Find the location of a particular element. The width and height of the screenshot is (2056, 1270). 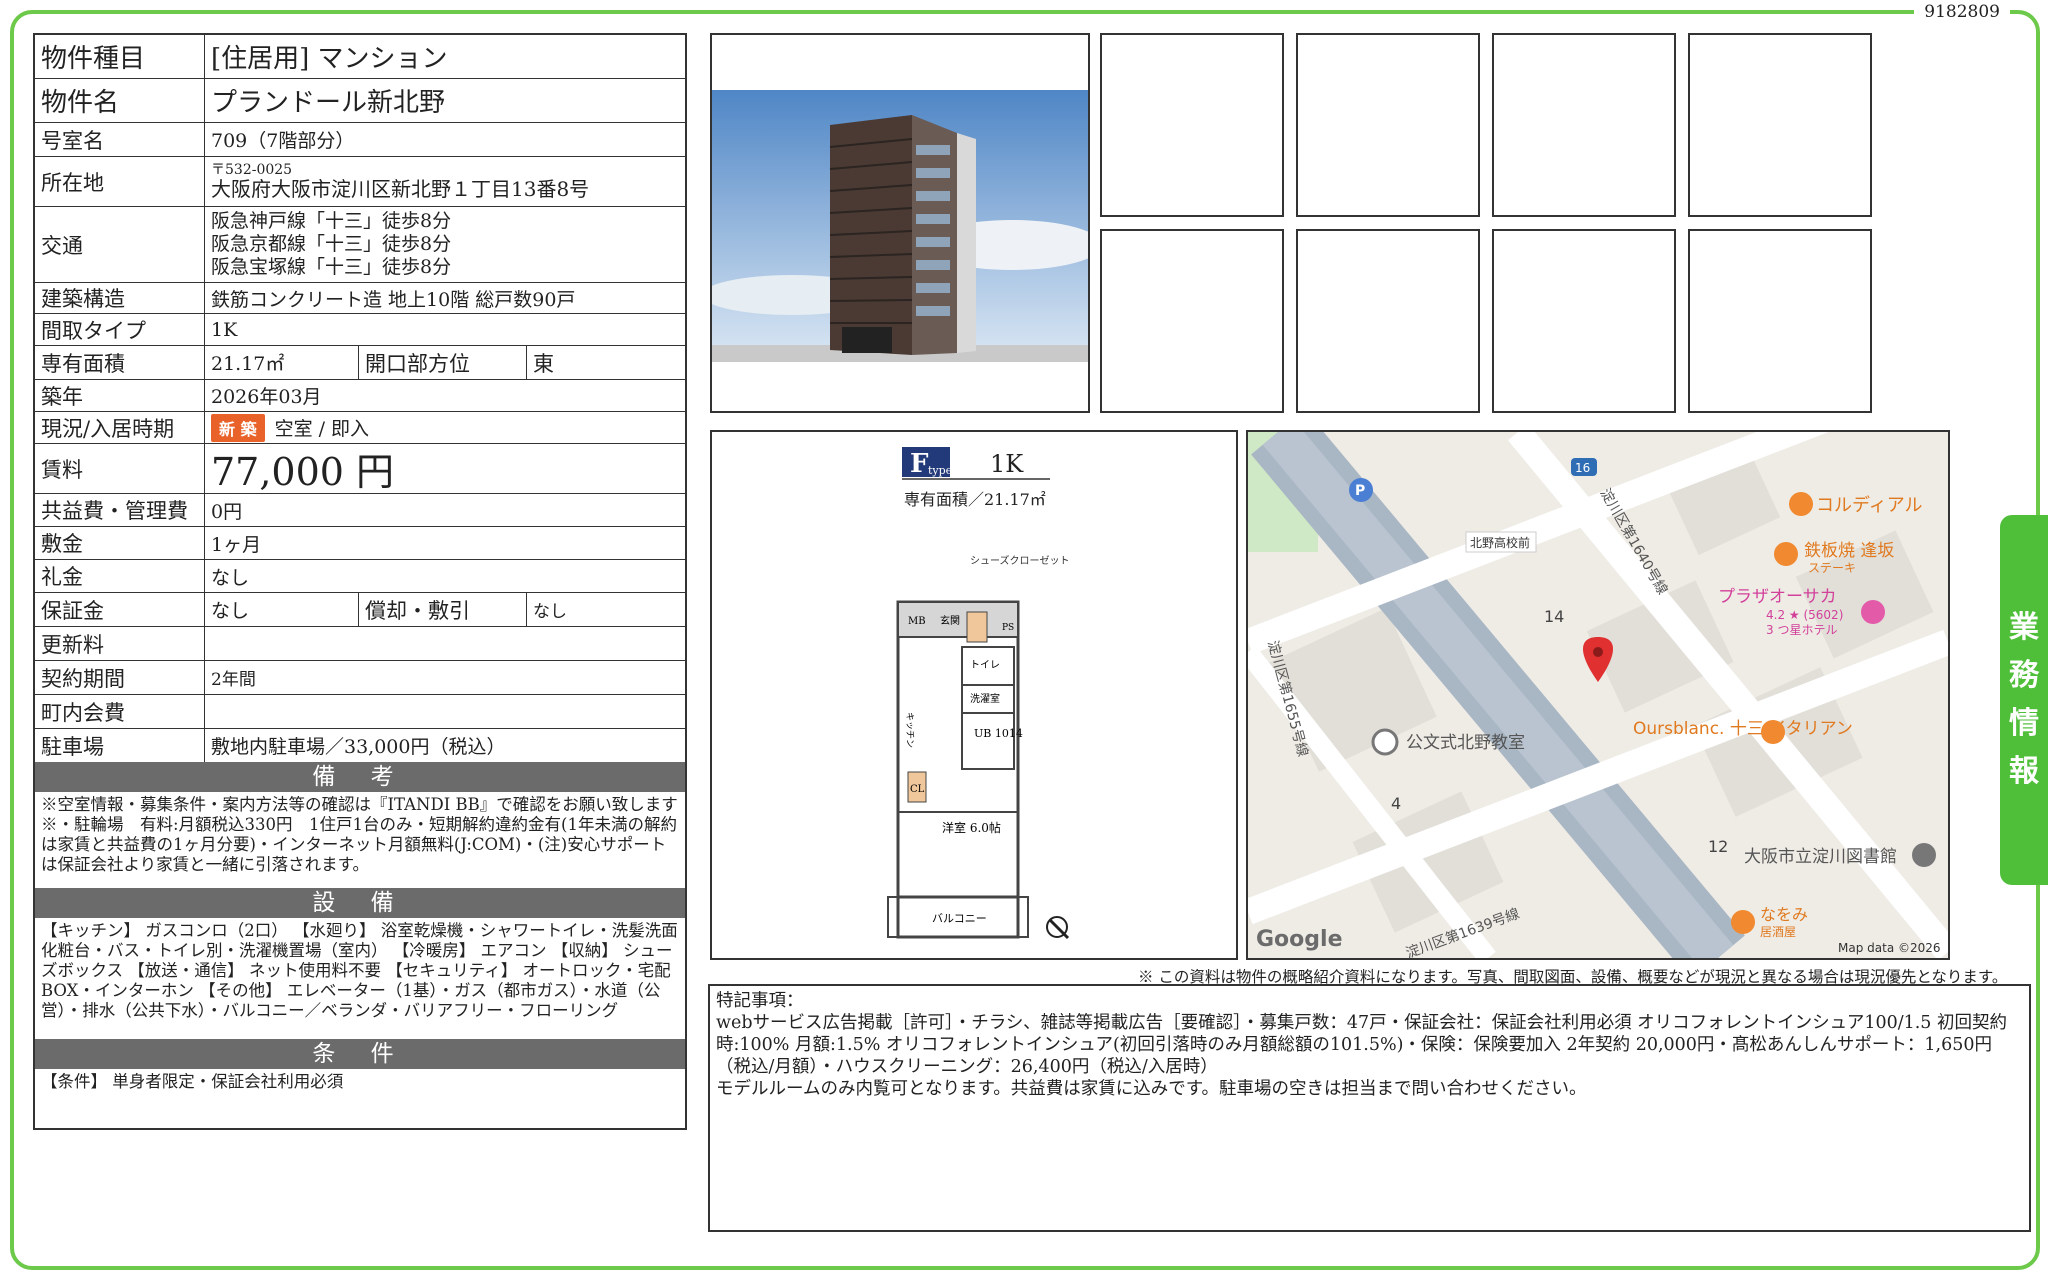

row-layout: 間取タイプ 1K is located at coordinates (360, 330).